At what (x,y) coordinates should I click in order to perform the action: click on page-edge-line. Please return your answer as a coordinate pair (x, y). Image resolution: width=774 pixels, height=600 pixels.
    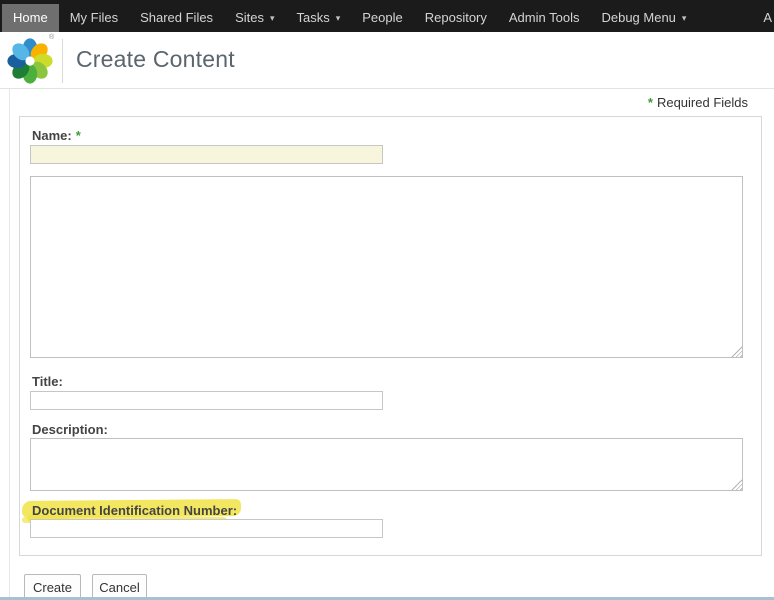
    Looking at the image, I should click on (9, 343).